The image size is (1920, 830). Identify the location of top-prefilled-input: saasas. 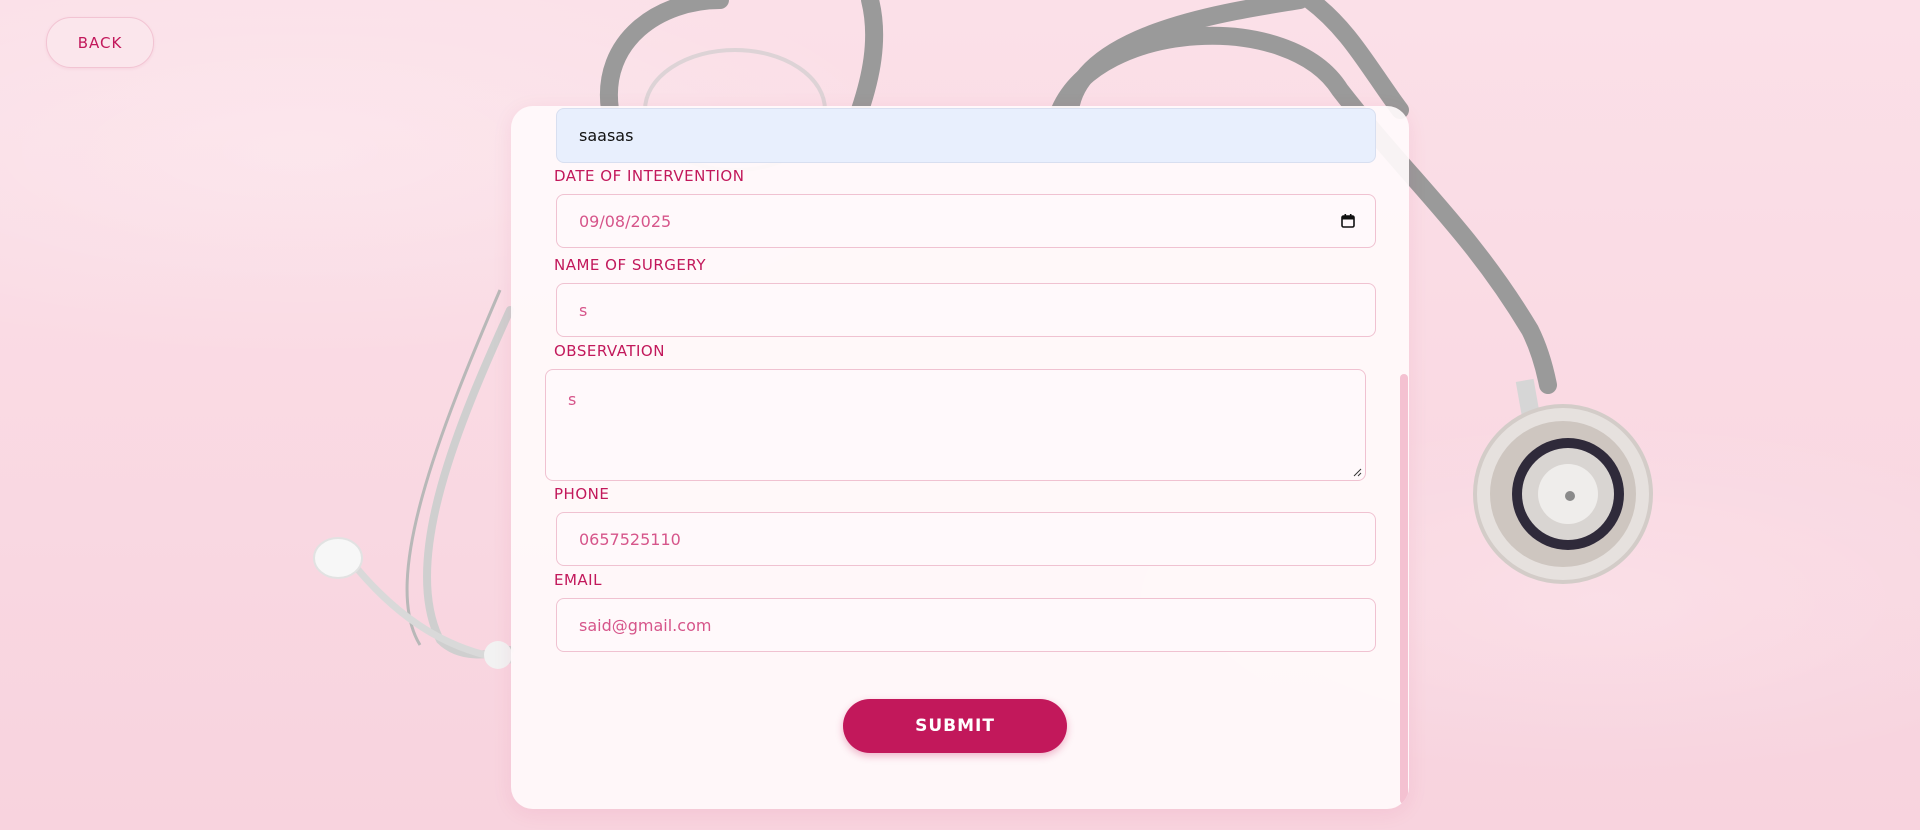
(966, 135).